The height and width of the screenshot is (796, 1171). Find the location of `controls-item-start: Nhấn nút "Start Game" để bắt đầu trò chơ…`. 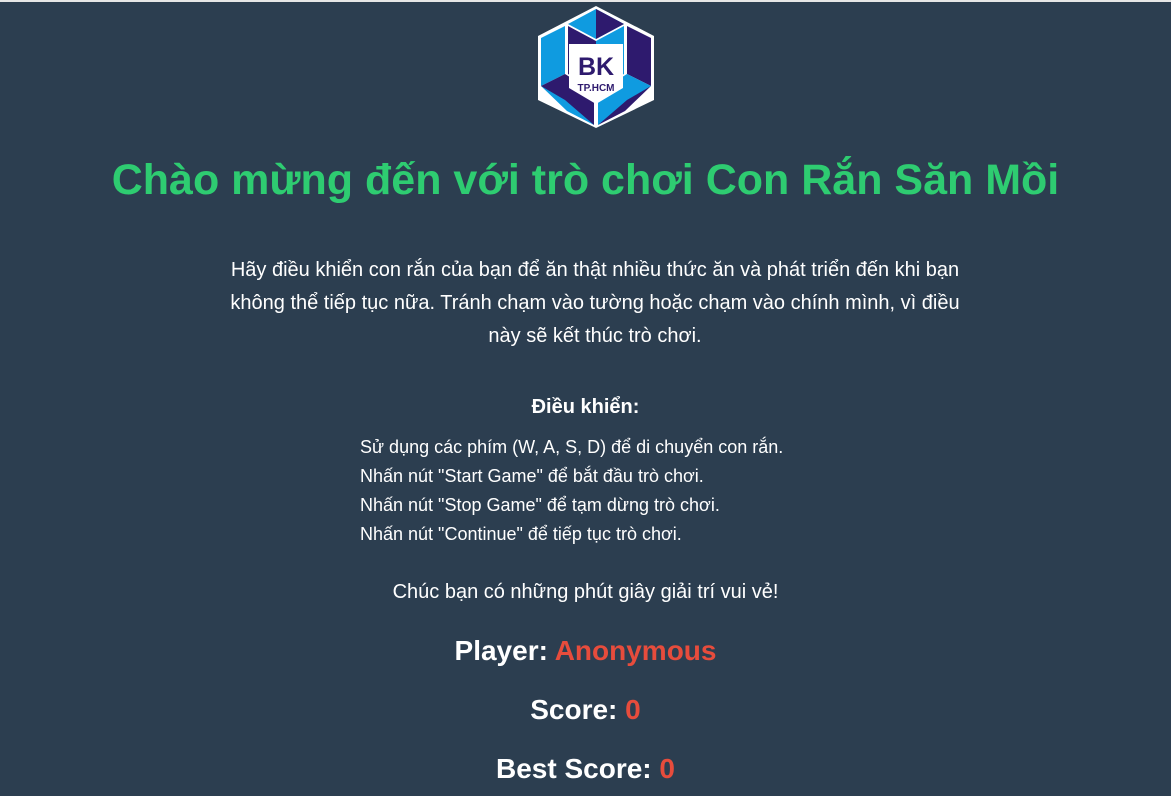

controls-item-start: Nhấn nút "Start Game" để bắt đầu trò chơ… is located at coordinates (532, 476).